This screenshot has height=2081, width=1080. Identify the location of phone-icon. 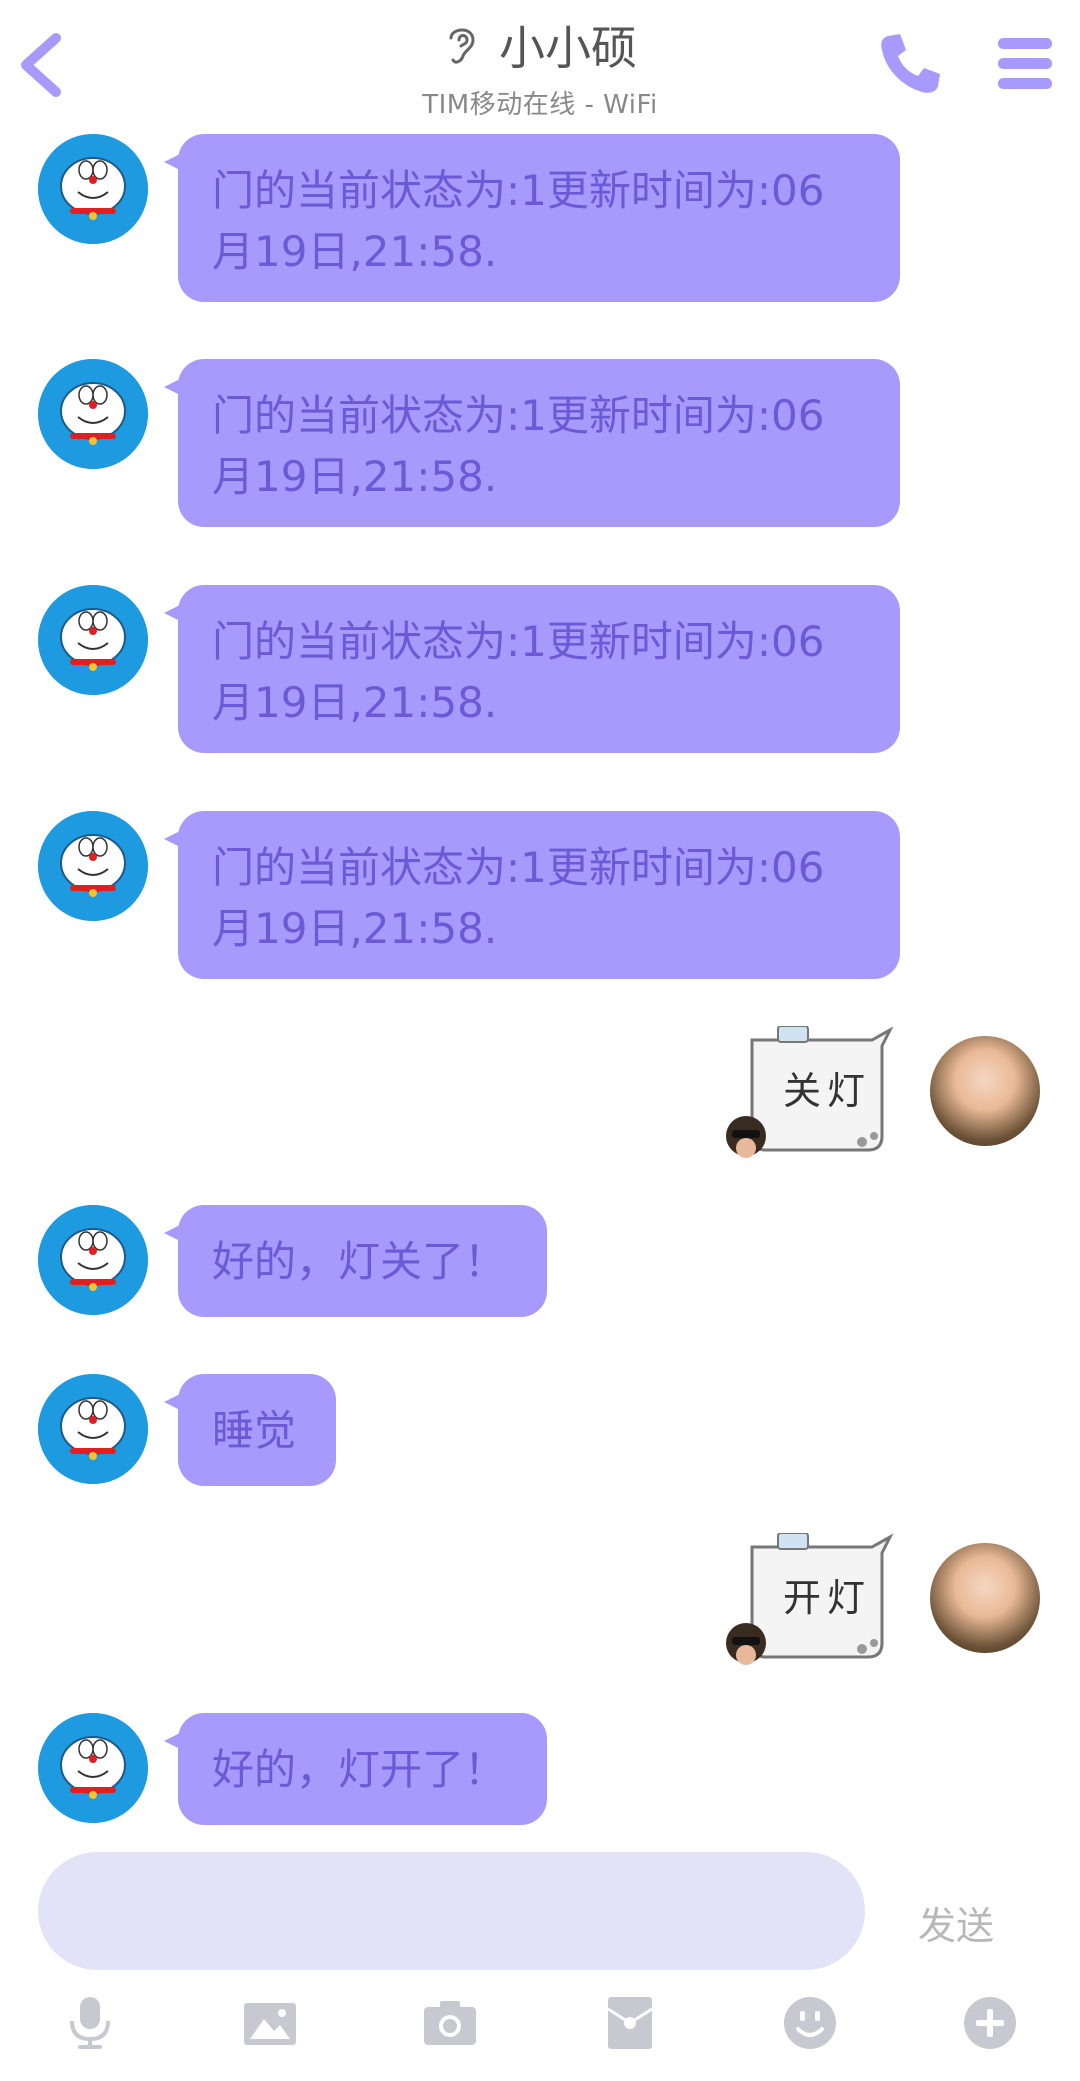
(910, 63).